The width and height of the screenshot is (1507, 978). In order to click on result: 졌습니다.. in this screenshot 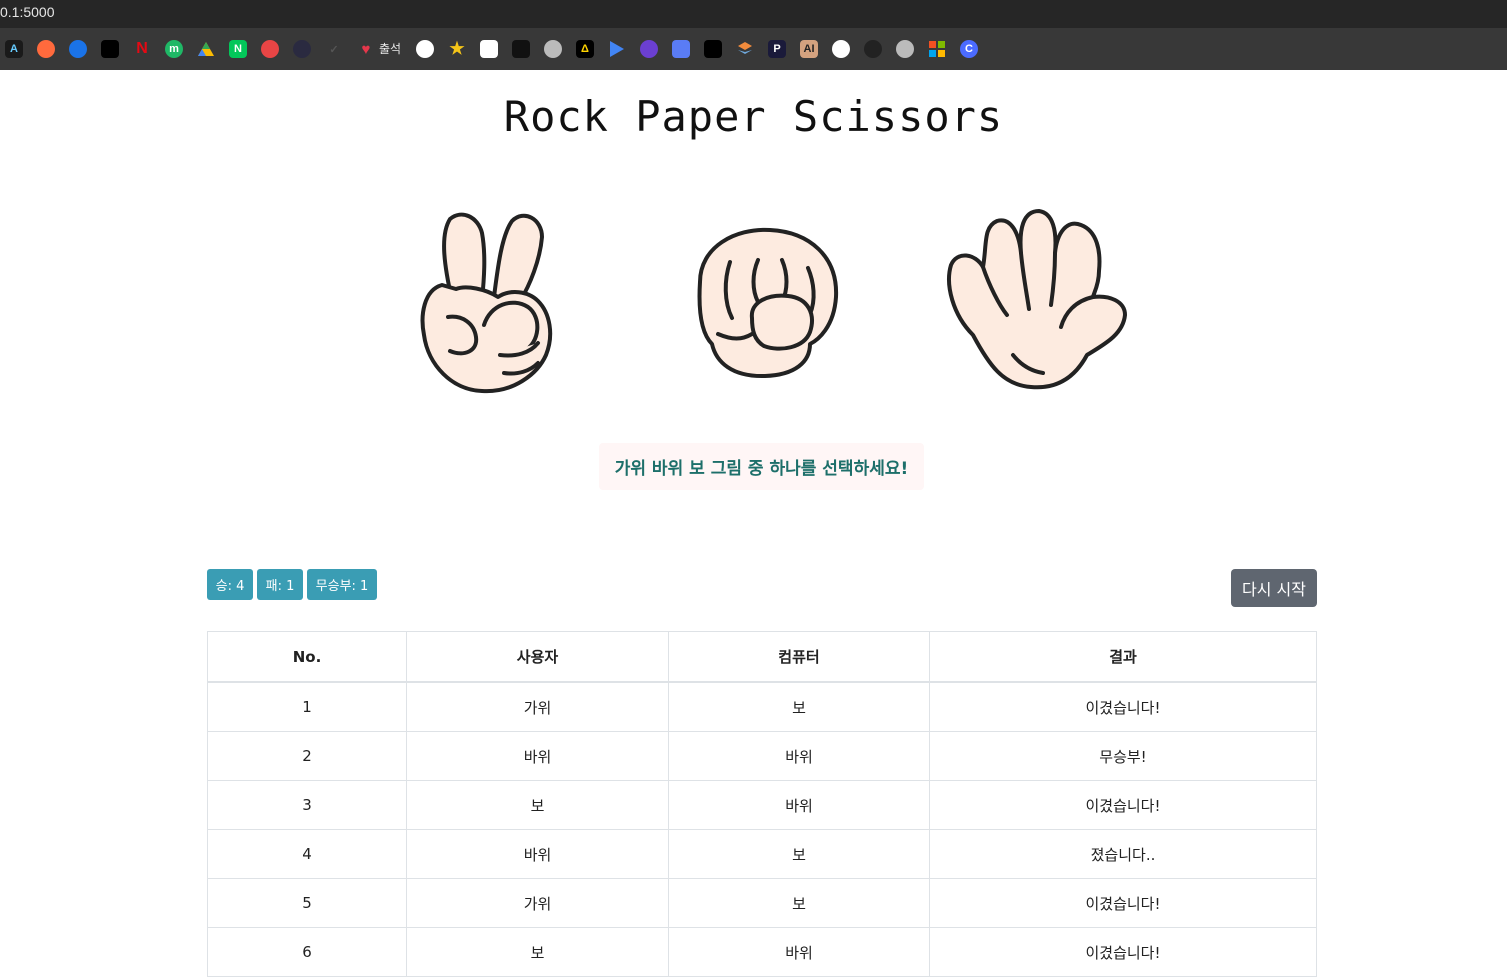, I will do `click(1123, 854)`.